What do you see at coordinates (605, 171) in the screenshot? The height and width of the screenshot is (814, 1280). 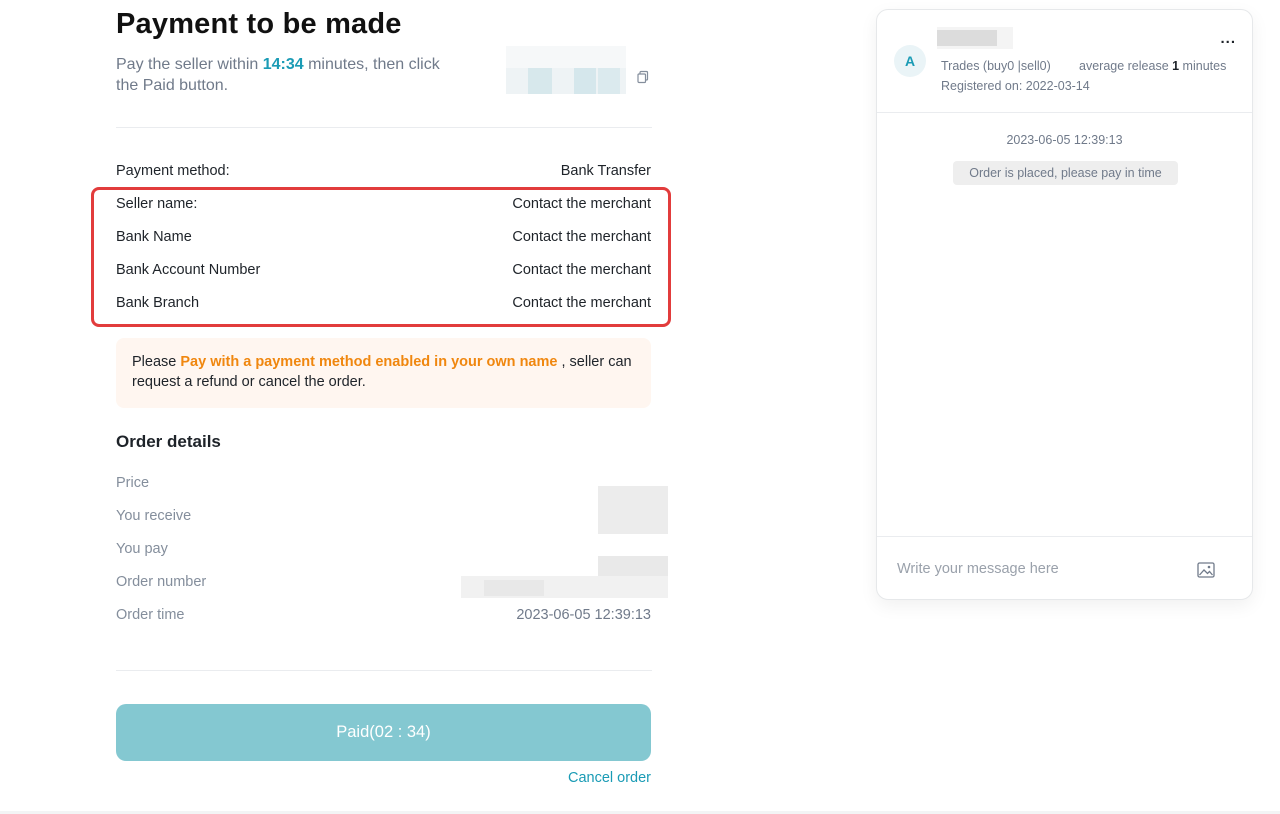 I see `payment-method-value: Bank Transfer` at bounding box center [605, 171].